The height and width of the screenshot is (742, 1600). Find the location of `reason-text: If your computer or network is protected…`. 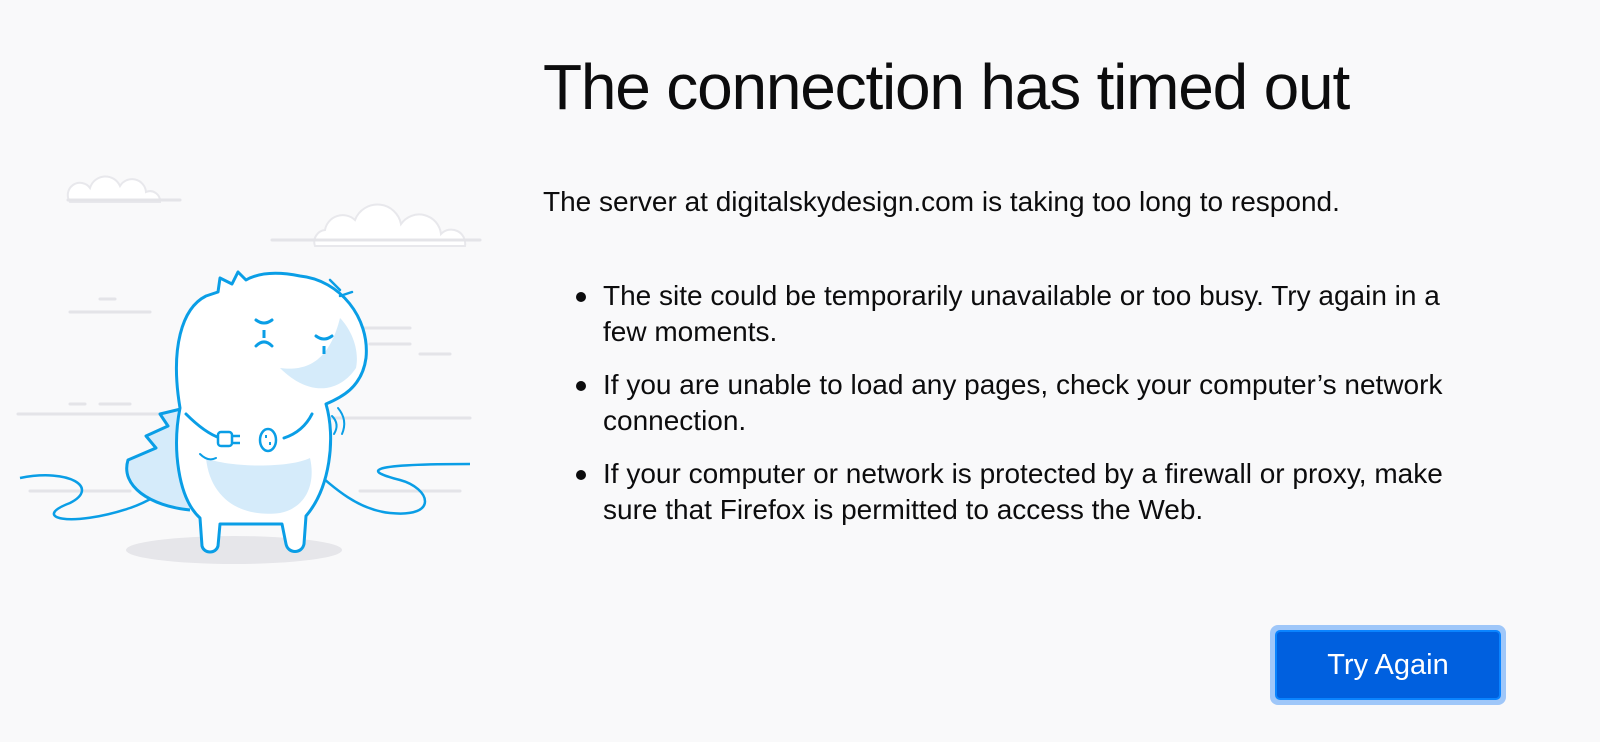

reason-text: If your computer or network is protected… is located at coordinates (1023, 491).